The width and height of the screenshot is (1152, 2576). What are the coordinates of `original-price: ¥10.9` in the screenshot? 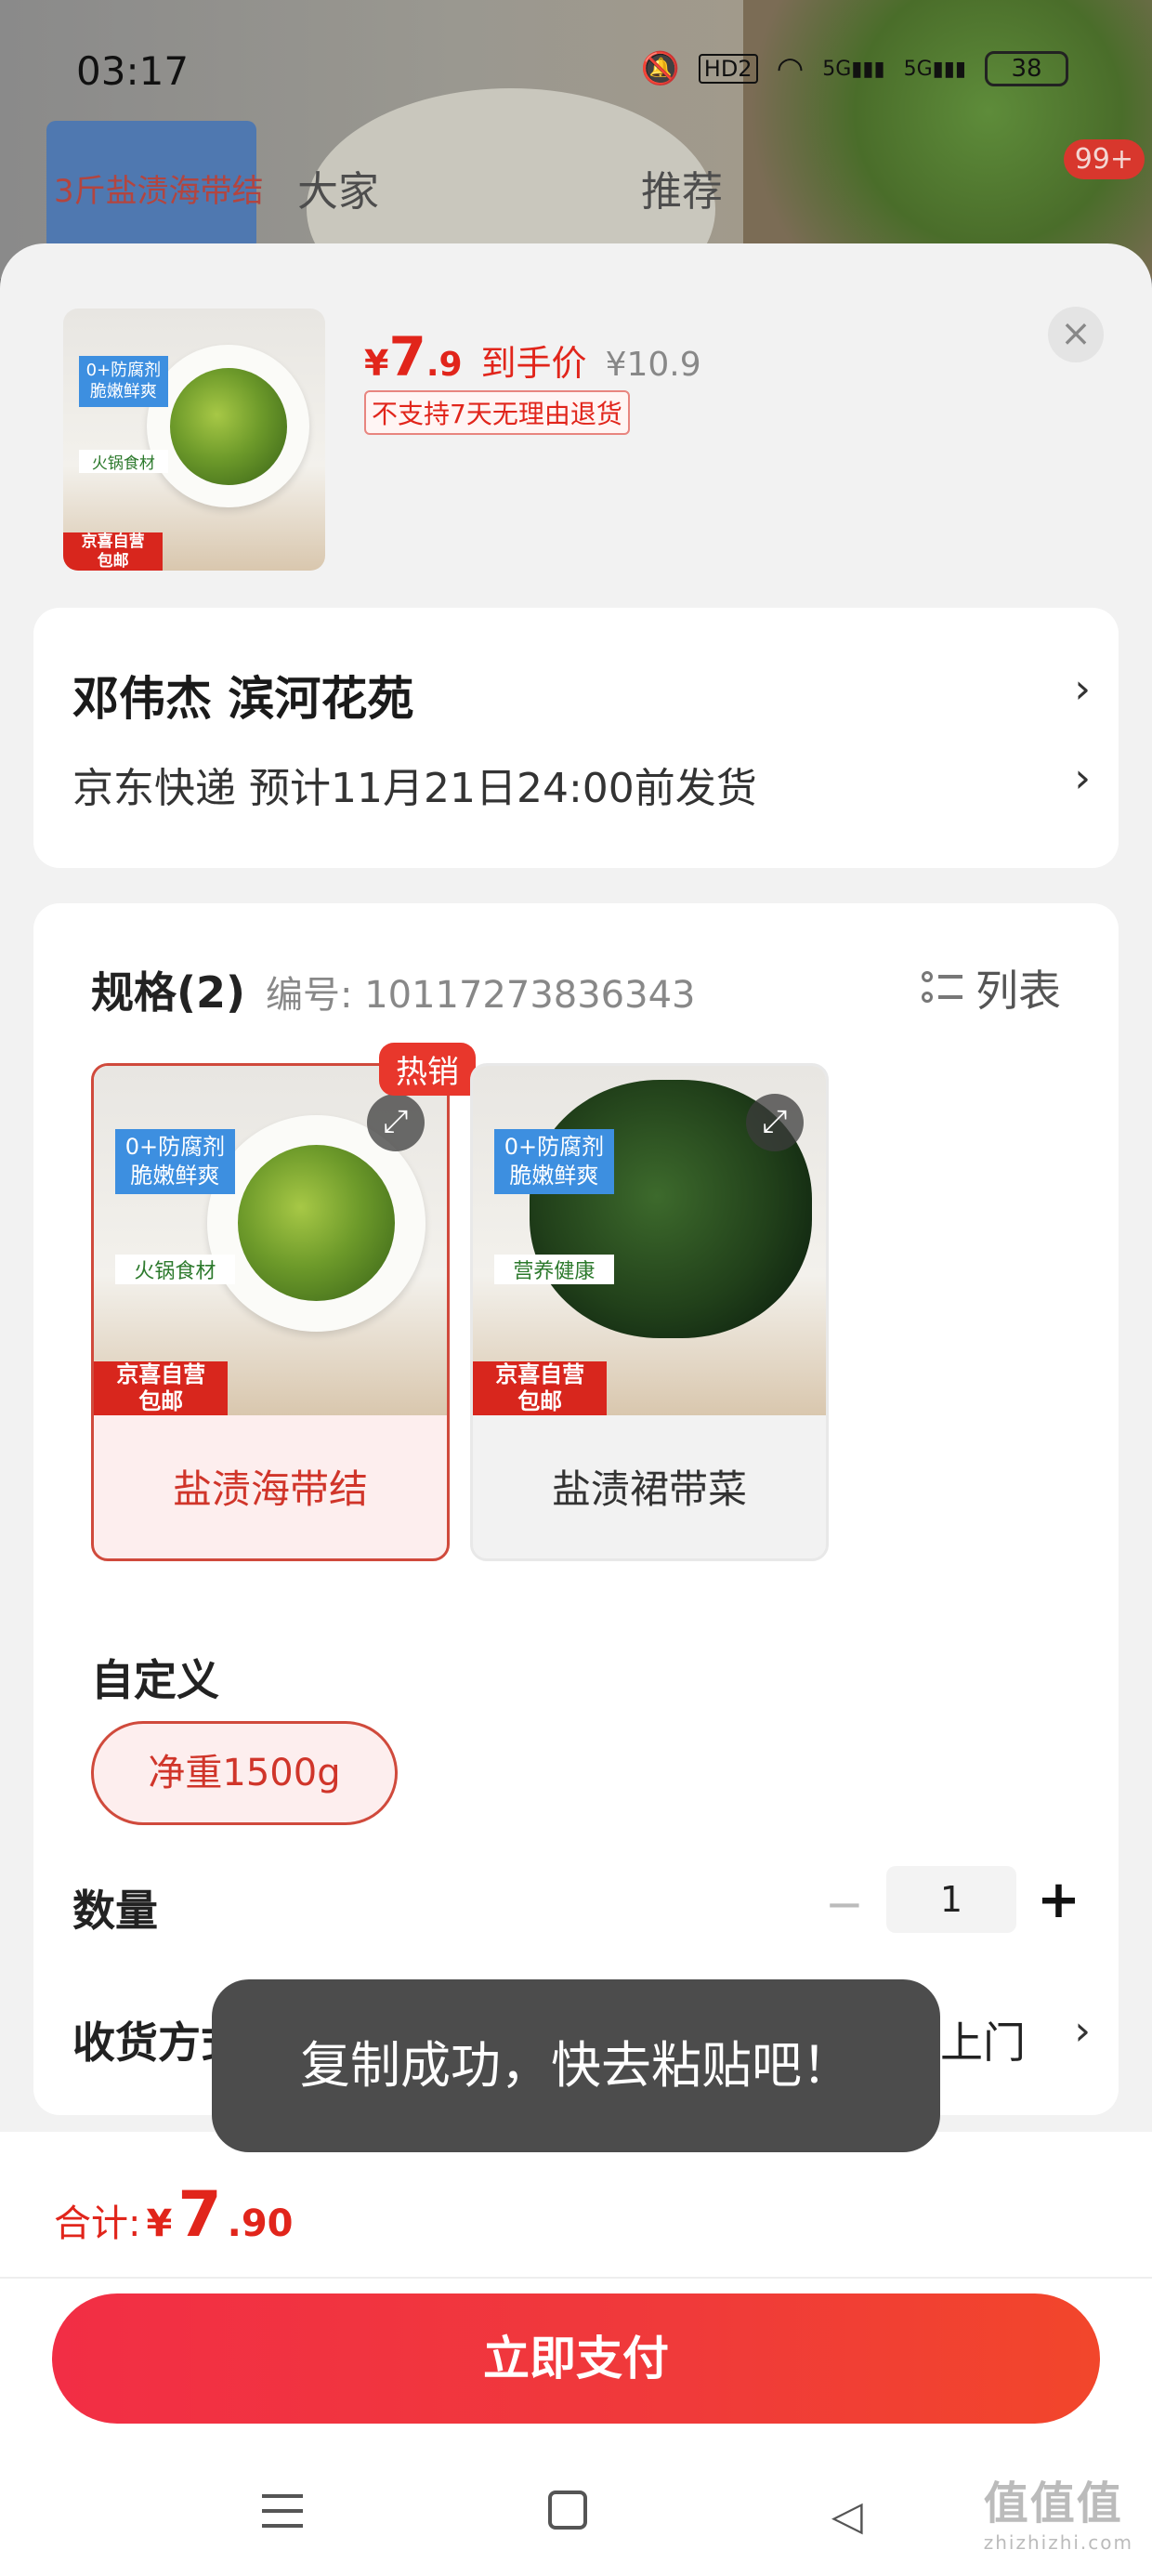 It's located at (653, 365).